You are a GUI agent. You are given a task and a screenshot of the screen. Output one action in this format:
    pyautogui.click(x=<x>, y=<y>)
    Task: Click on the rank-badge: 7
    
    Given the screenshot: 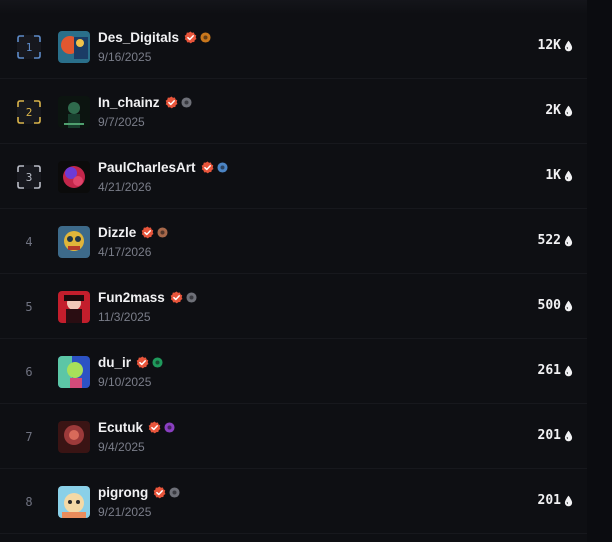 What is the action you would take?
    pyautogui.click(x=29, y=437)
    